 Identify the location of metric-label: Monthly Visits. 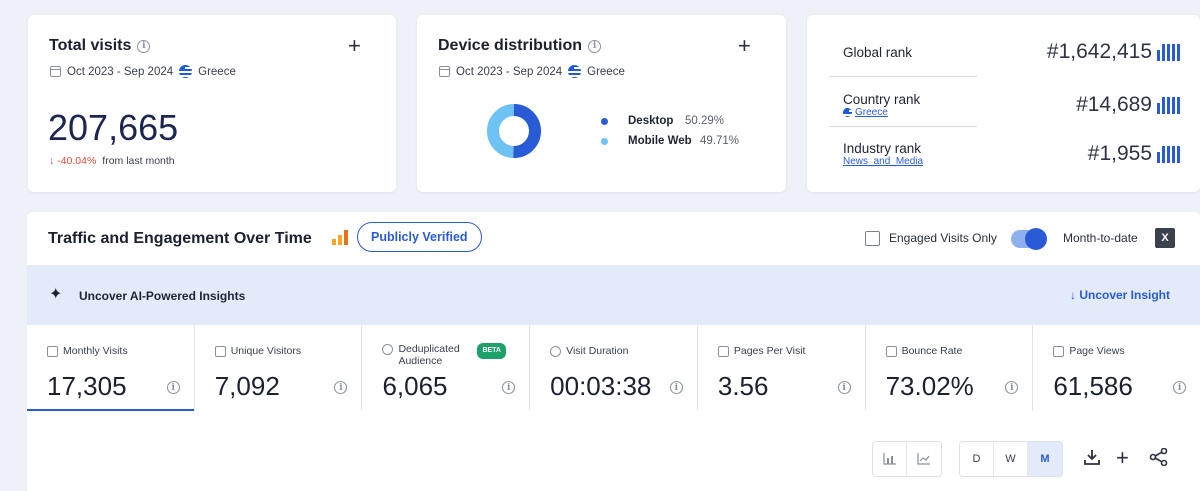
(120, 351).